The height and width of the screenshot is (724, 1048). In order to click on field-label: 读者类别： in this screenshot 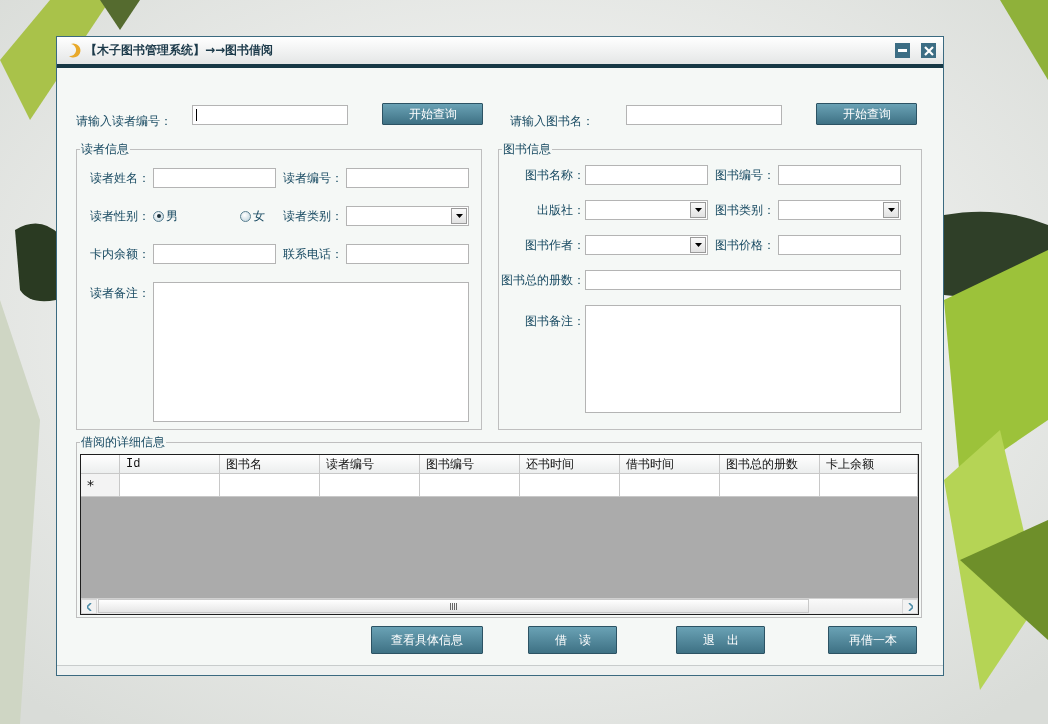, I will do `click(313, 216)`.